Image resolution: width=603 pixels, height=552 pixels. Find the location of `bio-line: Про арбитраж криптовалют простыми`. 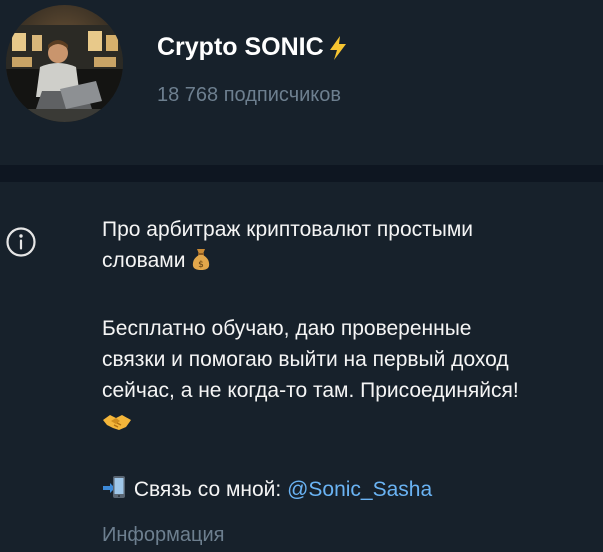

bio-line: Про арбитраж криптовалют простыми is located at coordinates (287, 229).